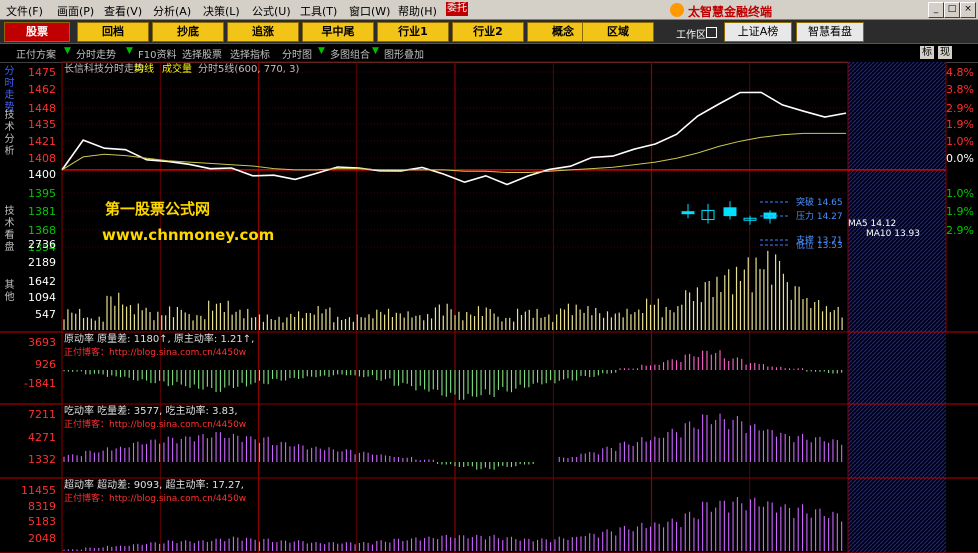 The image size is (978, 553). What do you see at coordinates (42, 193) in the screenshot?
I see `y-tick-label: 1395` at bounding box center [42, 193].